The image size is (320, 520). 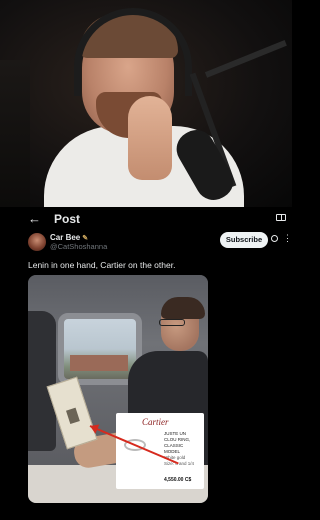 I want to click on author-handle: @CatShoshanna, so click(x=78, y=246).